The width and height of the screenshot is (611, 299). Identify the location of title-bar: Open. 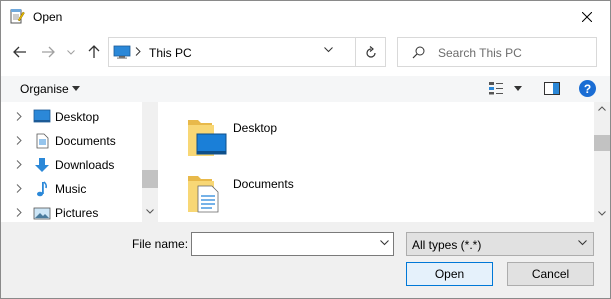
(305, 16).